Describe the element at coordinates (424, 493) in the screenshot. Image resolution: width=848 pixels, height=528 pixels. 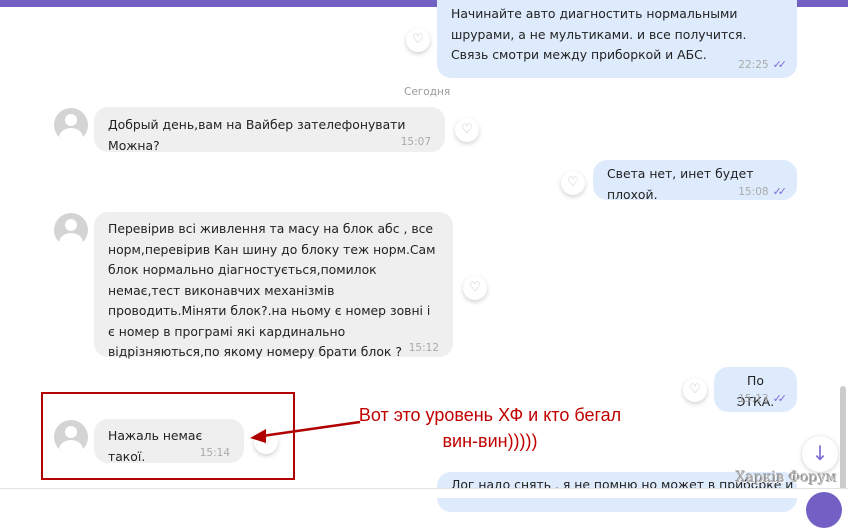
I see `message-input-bar` at that location.